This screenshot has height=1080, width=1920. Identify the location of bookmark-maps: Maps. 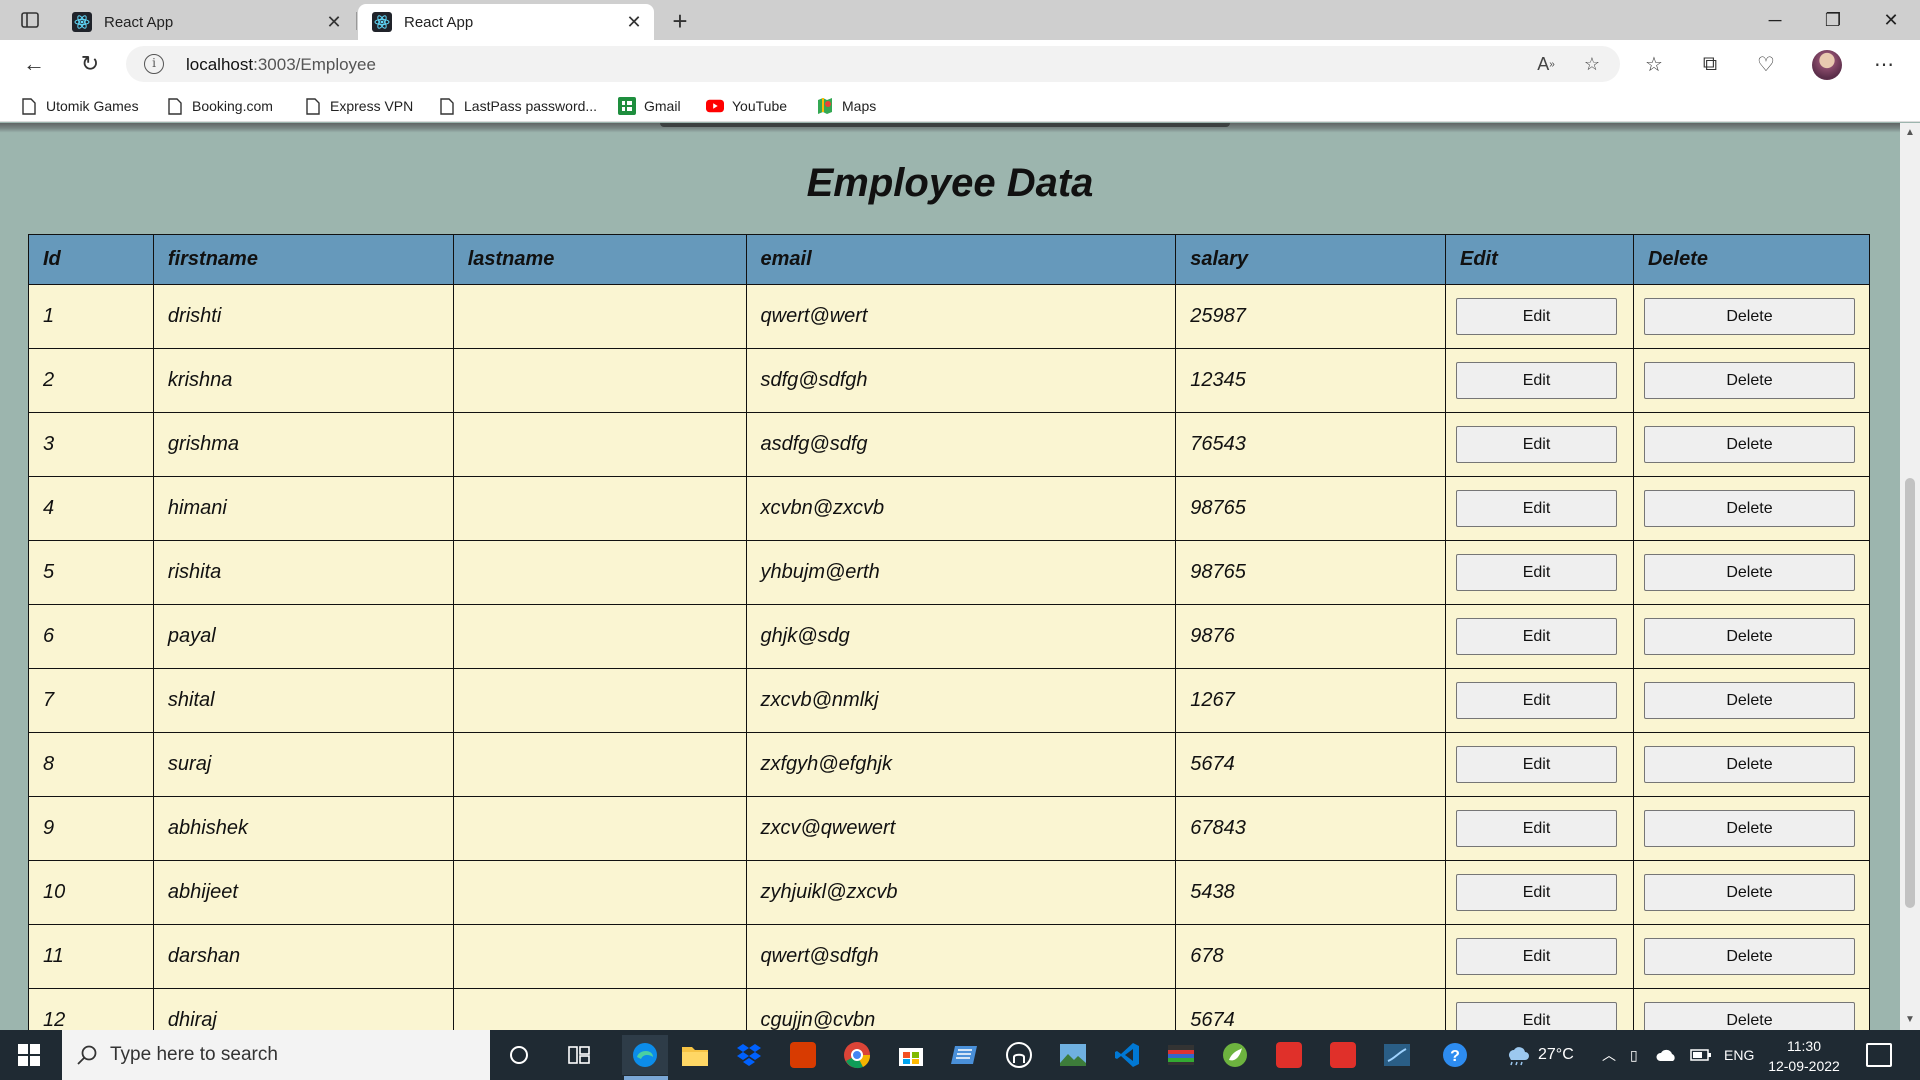
(846, 106).